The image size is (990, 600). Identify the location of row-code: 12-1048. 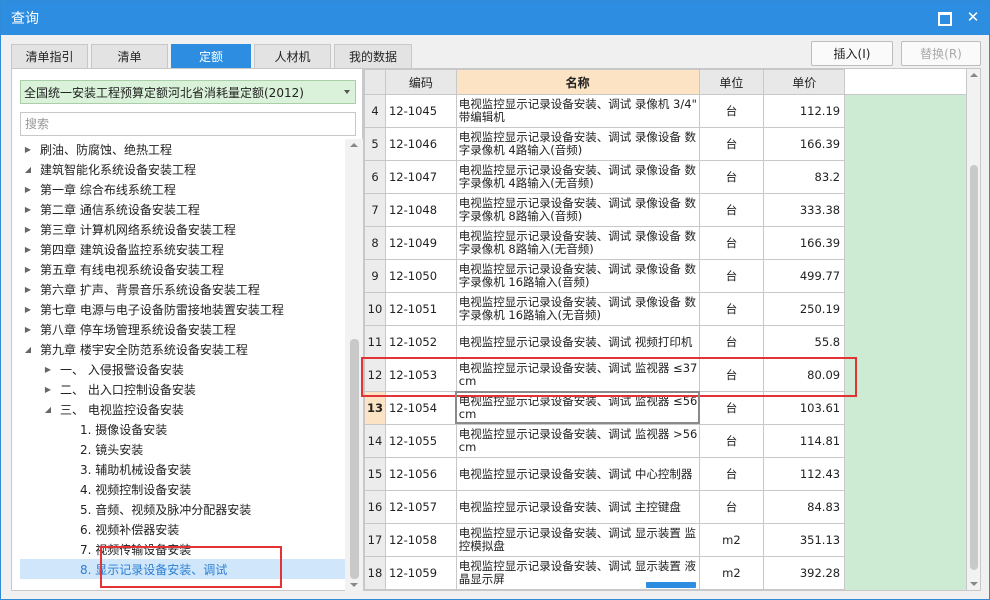
(420, 210).